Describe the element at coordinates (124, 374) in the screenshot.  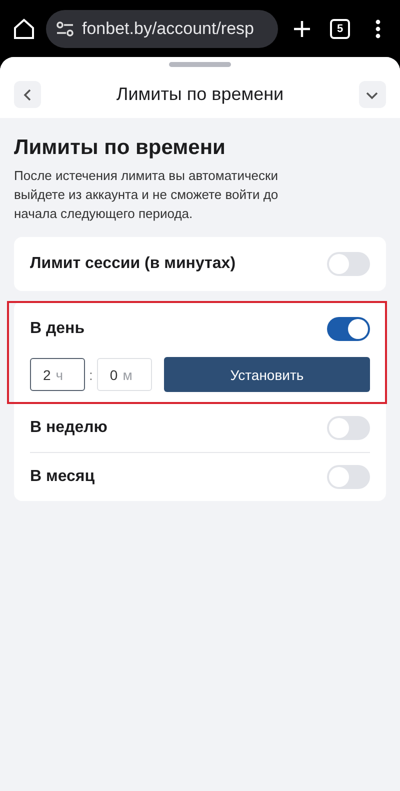
I see `time-field: 0 м` at that location.